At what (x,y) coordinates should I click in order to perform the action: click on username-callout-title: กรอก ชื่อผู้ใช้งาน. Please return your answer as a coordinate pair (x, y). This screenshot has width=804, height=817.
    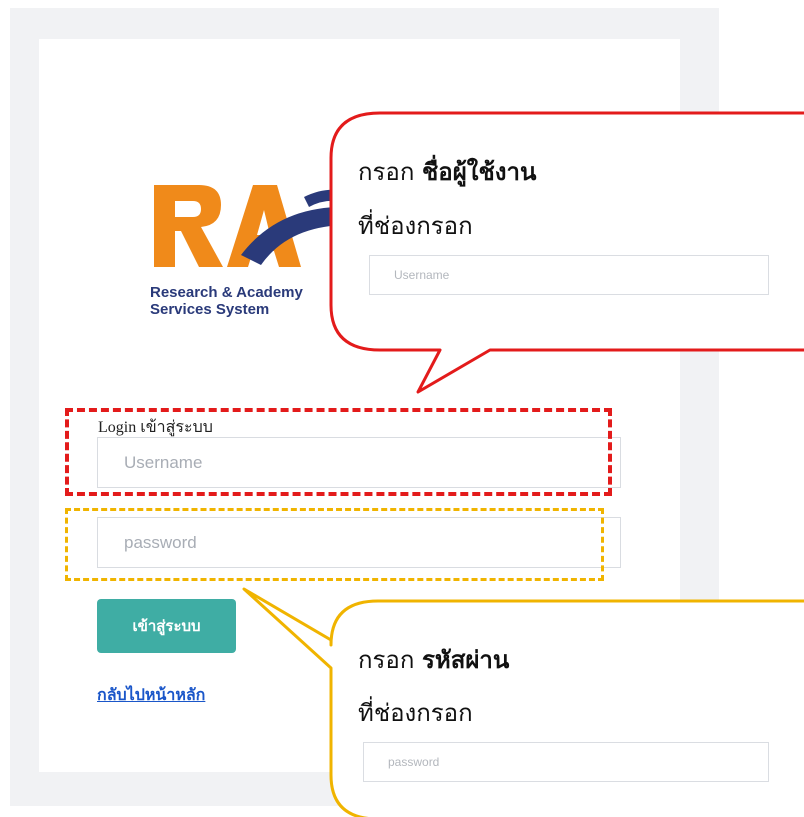
    Looking at the image, I should click on (447, 171).